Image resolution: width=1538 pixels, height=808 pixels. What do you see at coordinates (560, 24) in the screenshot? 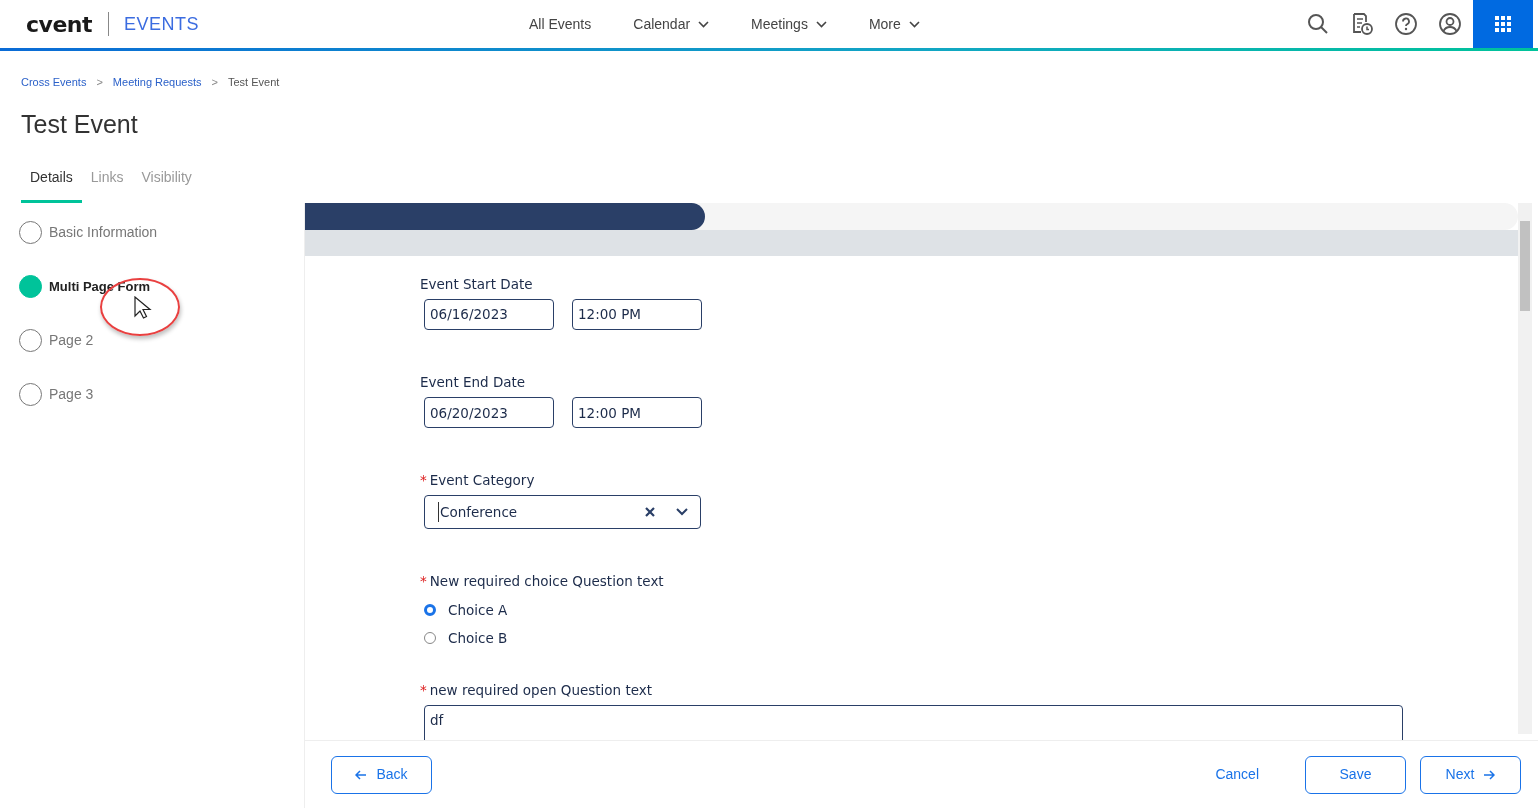
I see `nav-link: All Events` at bounding box center [560, 24].